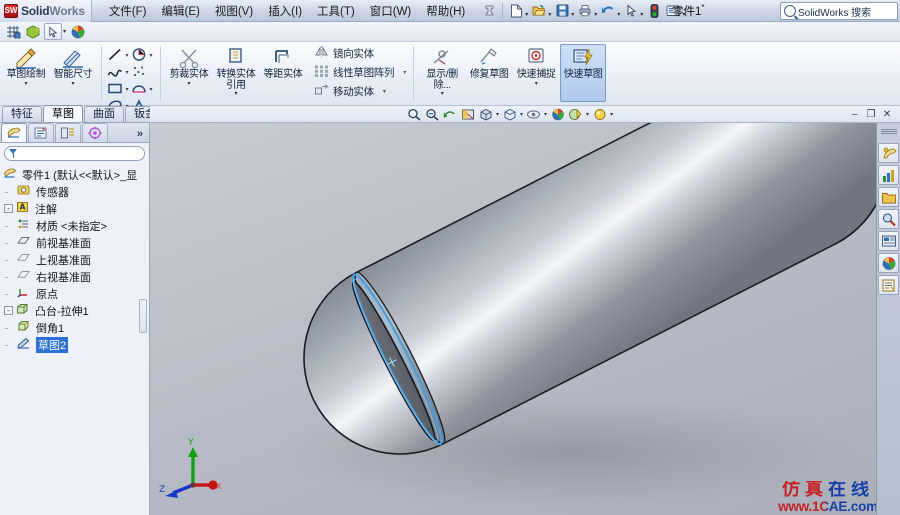 The image size is (900, 515). I want to click on circle-tool, so click(139, 55).